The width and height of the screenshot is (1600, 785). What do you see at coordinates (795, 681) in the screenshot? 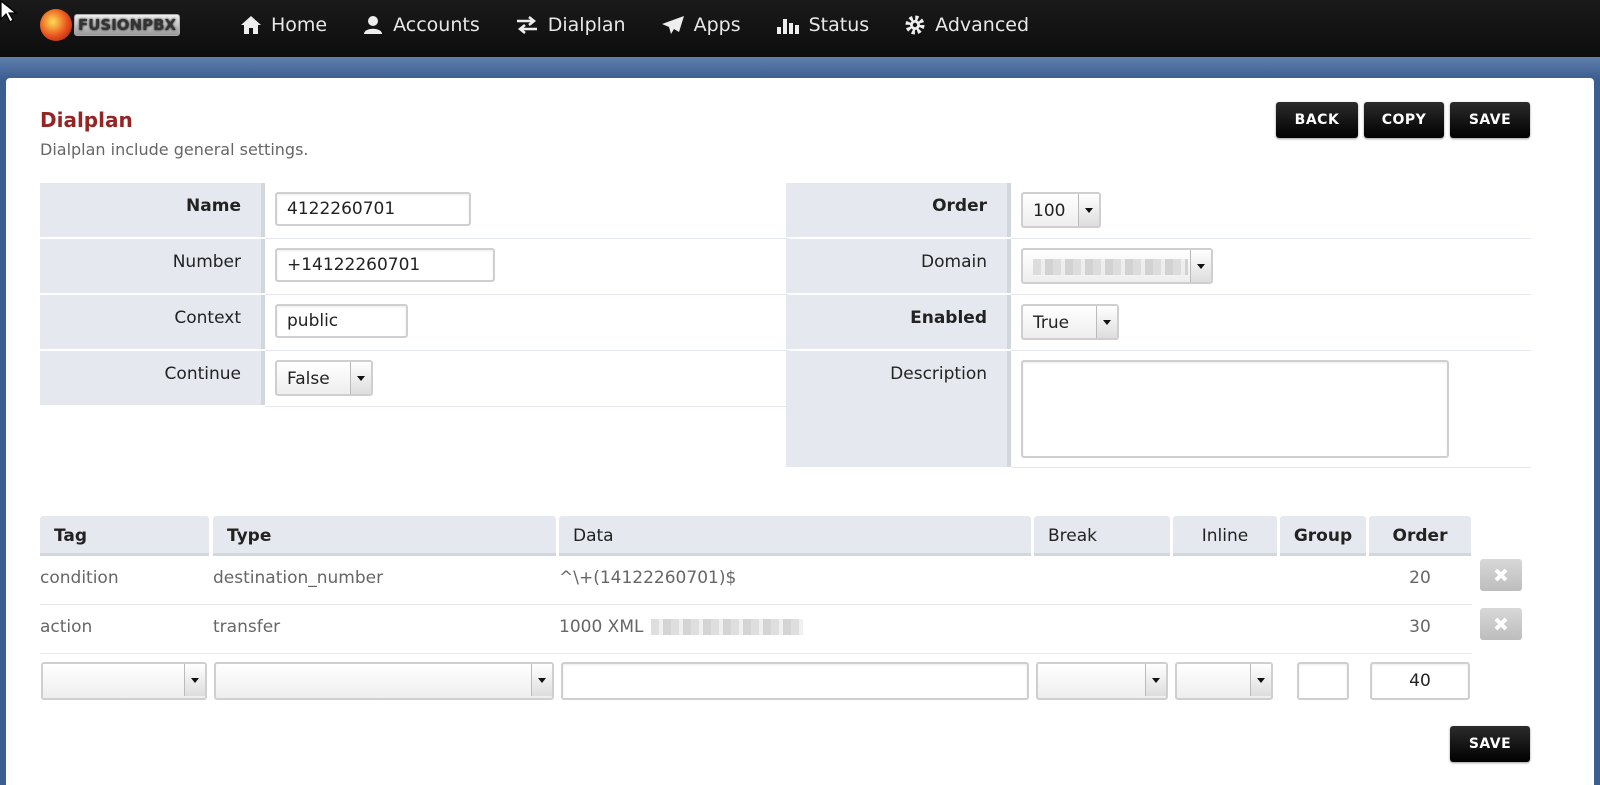
I see `new-data-input` at bounding box center [795, 681].